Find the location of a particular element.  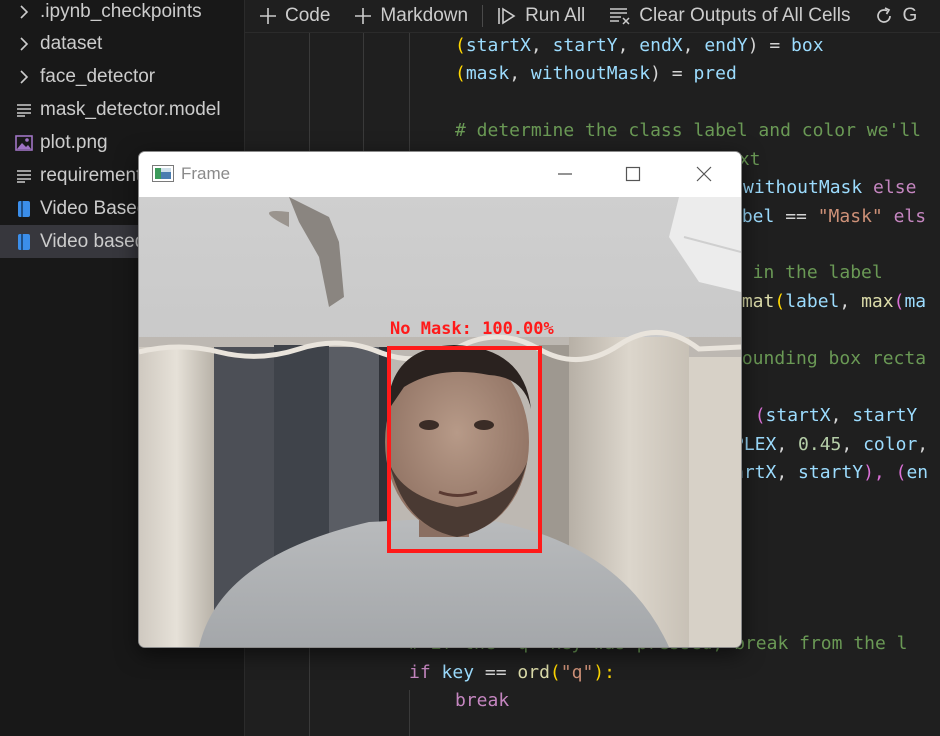

close-button is located at coordinates (704, 174).